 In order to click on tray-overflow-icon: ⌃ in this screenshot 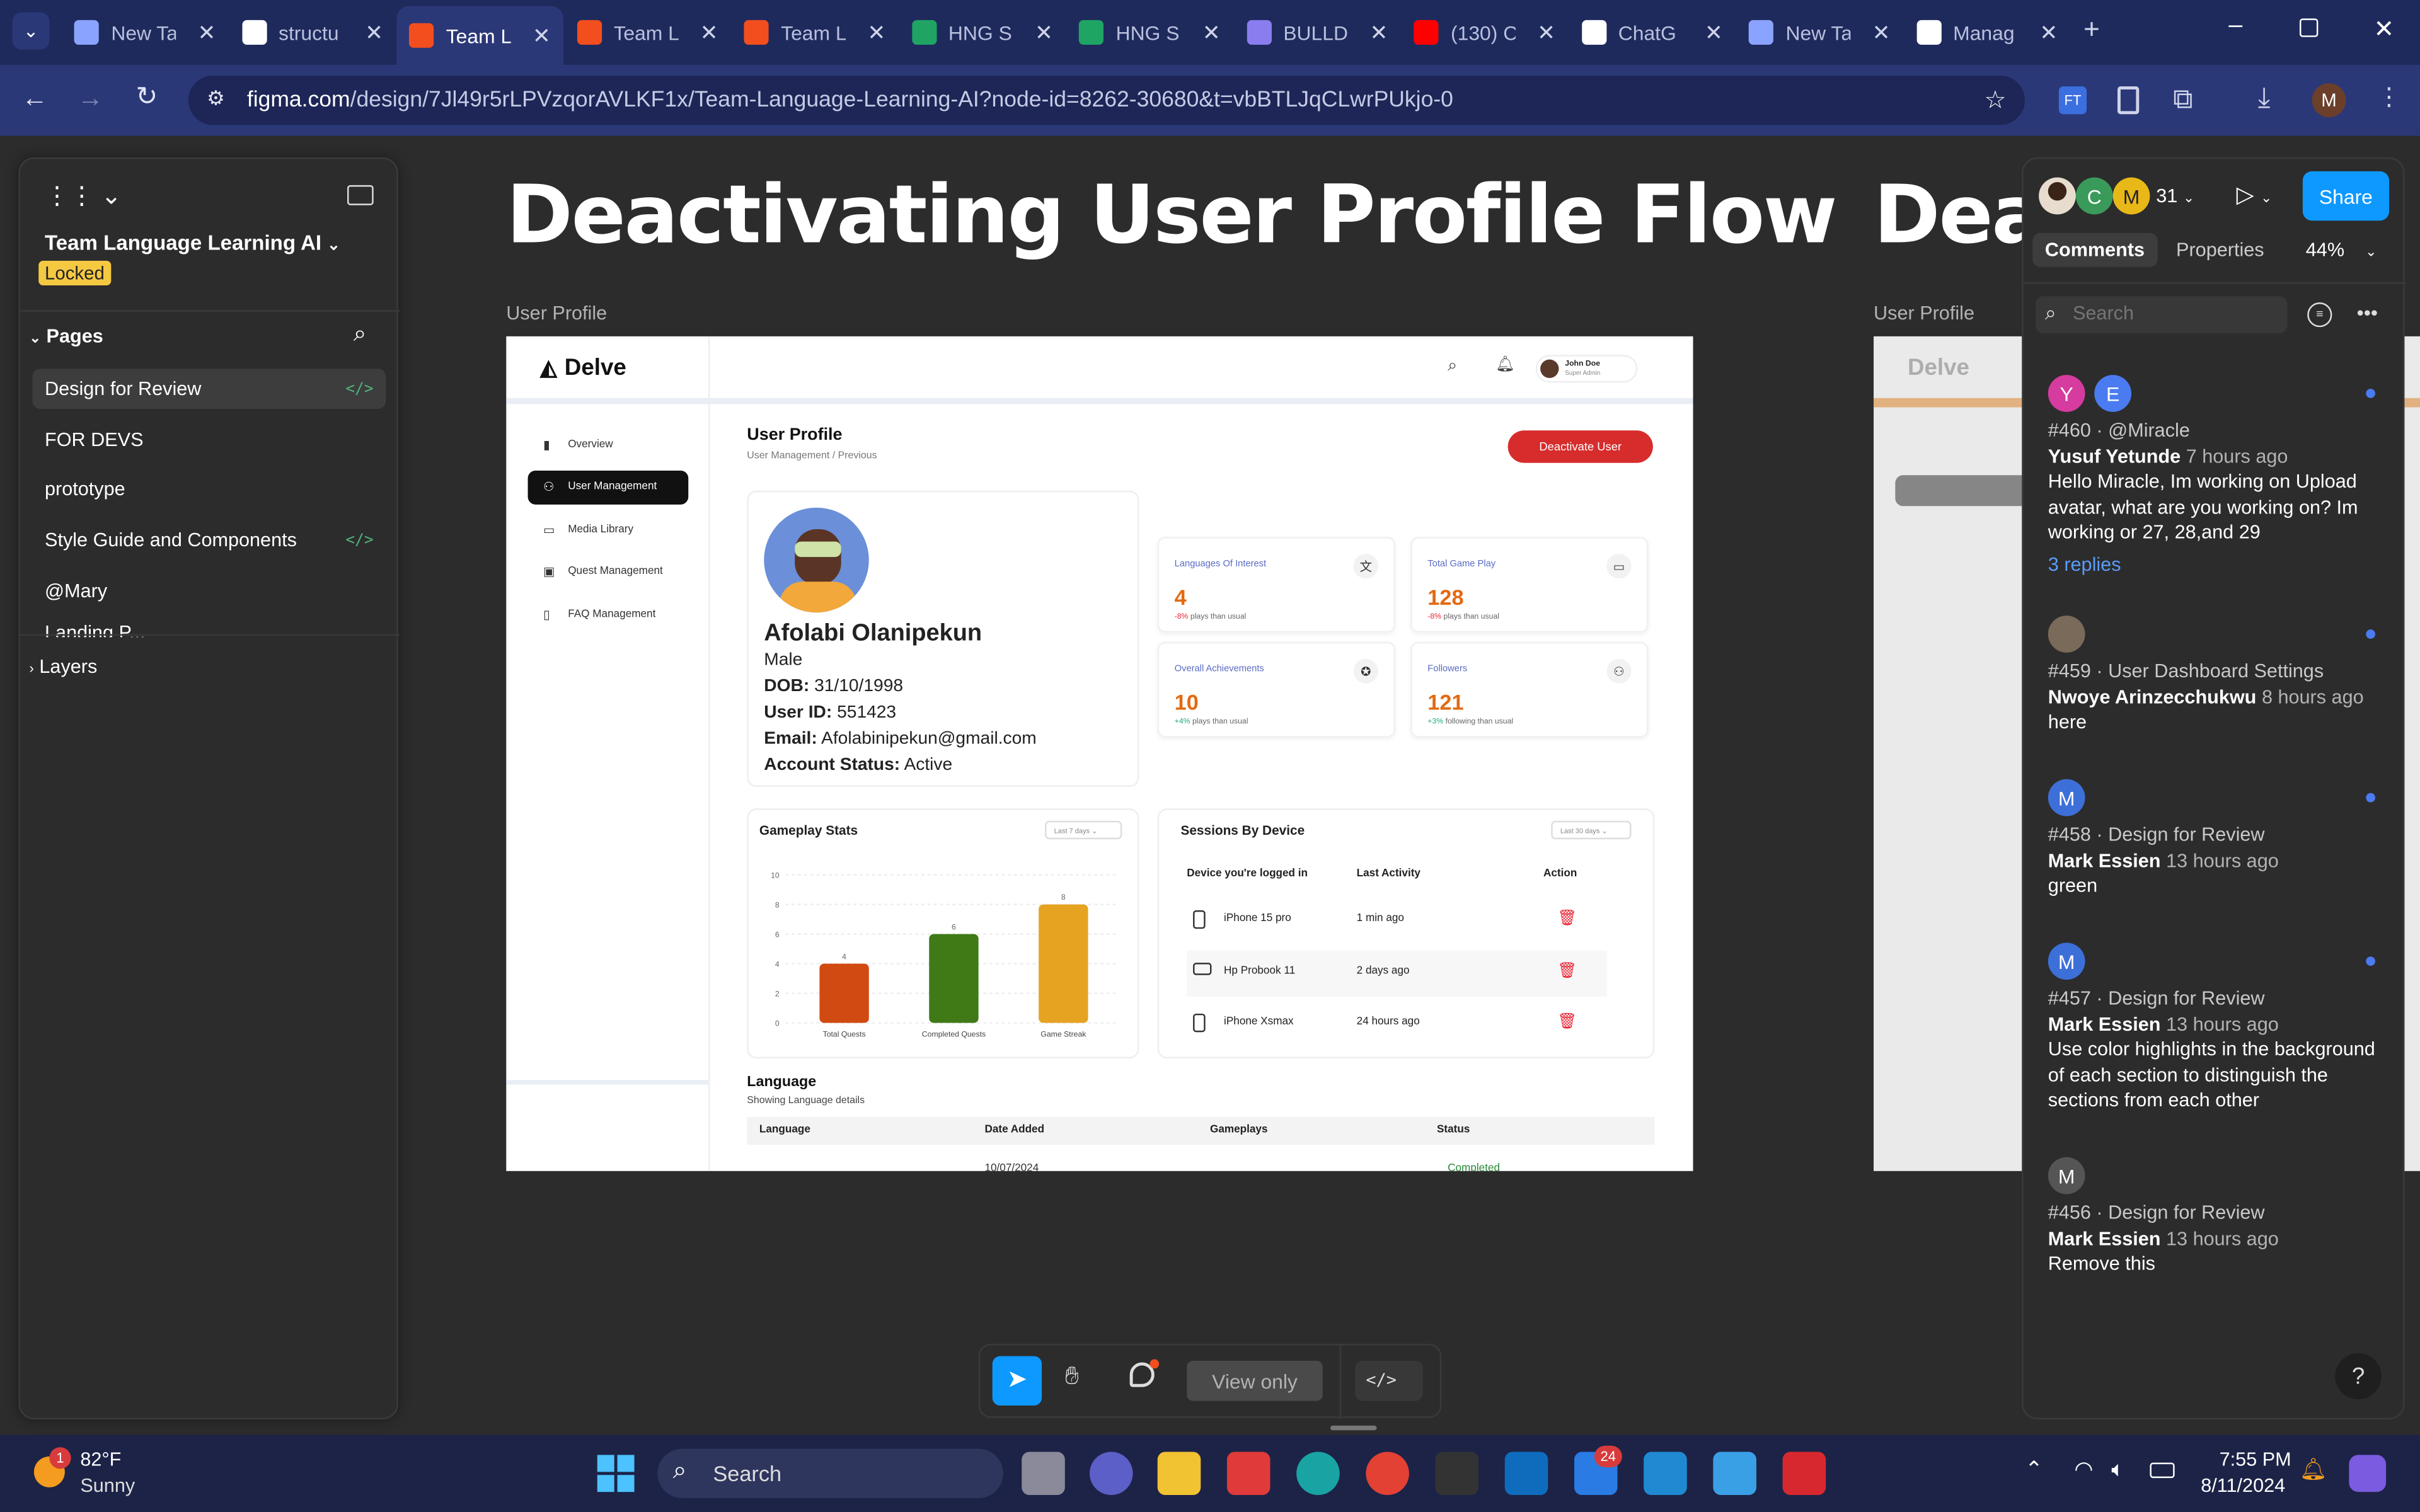, I will do `click(2034, 1470)`.